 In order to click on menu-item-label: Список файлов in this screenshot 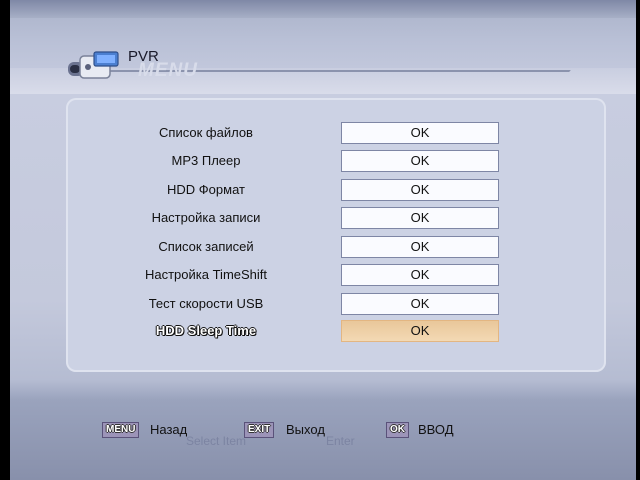, I will do `click(206, 132)`.